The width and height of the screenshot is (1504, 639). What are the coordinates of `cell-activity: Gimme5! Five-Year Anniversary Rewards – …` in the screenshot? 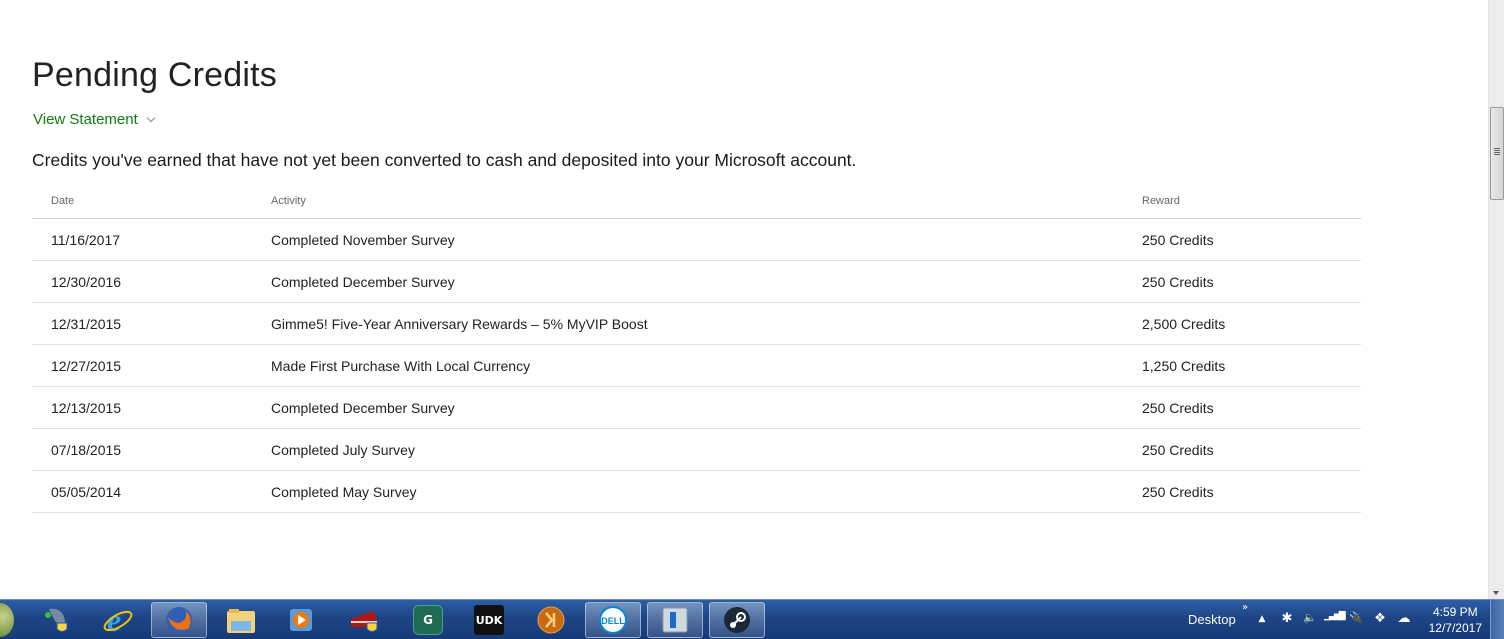 It's located at (459, 324).